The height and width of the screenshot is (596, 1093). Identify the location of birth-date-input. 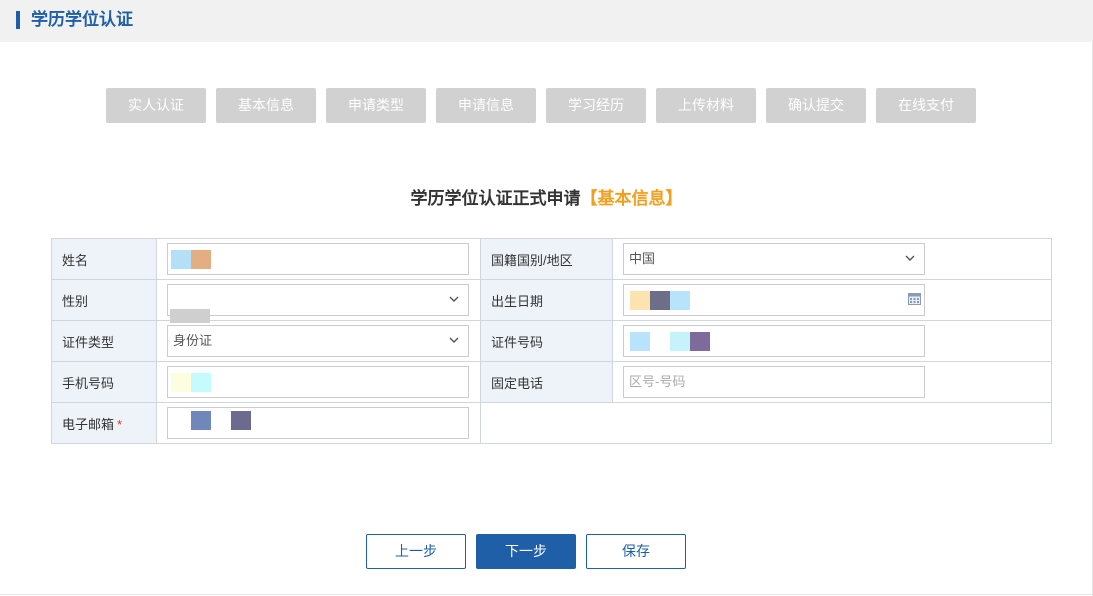
(774, 300).